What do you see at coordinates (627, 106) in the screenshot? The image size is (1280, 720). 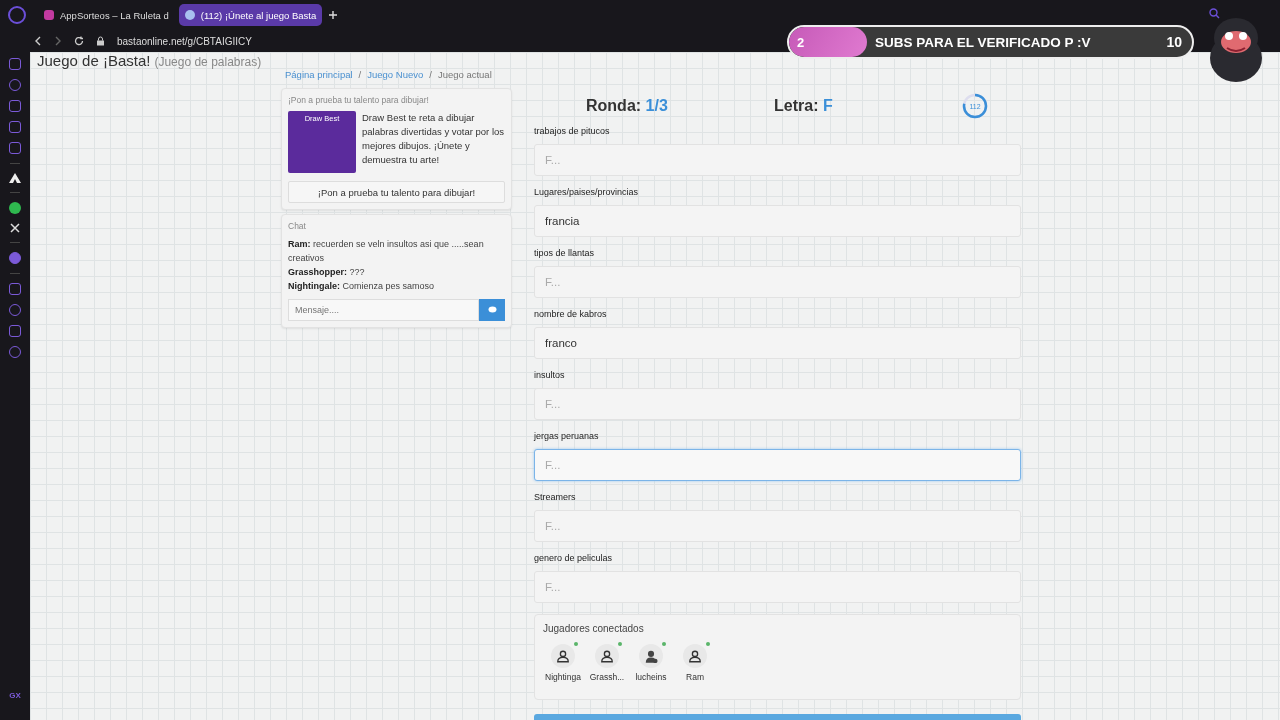 I see `round-indicator: Ronda: 1/3` at bounding box center [627, 106].